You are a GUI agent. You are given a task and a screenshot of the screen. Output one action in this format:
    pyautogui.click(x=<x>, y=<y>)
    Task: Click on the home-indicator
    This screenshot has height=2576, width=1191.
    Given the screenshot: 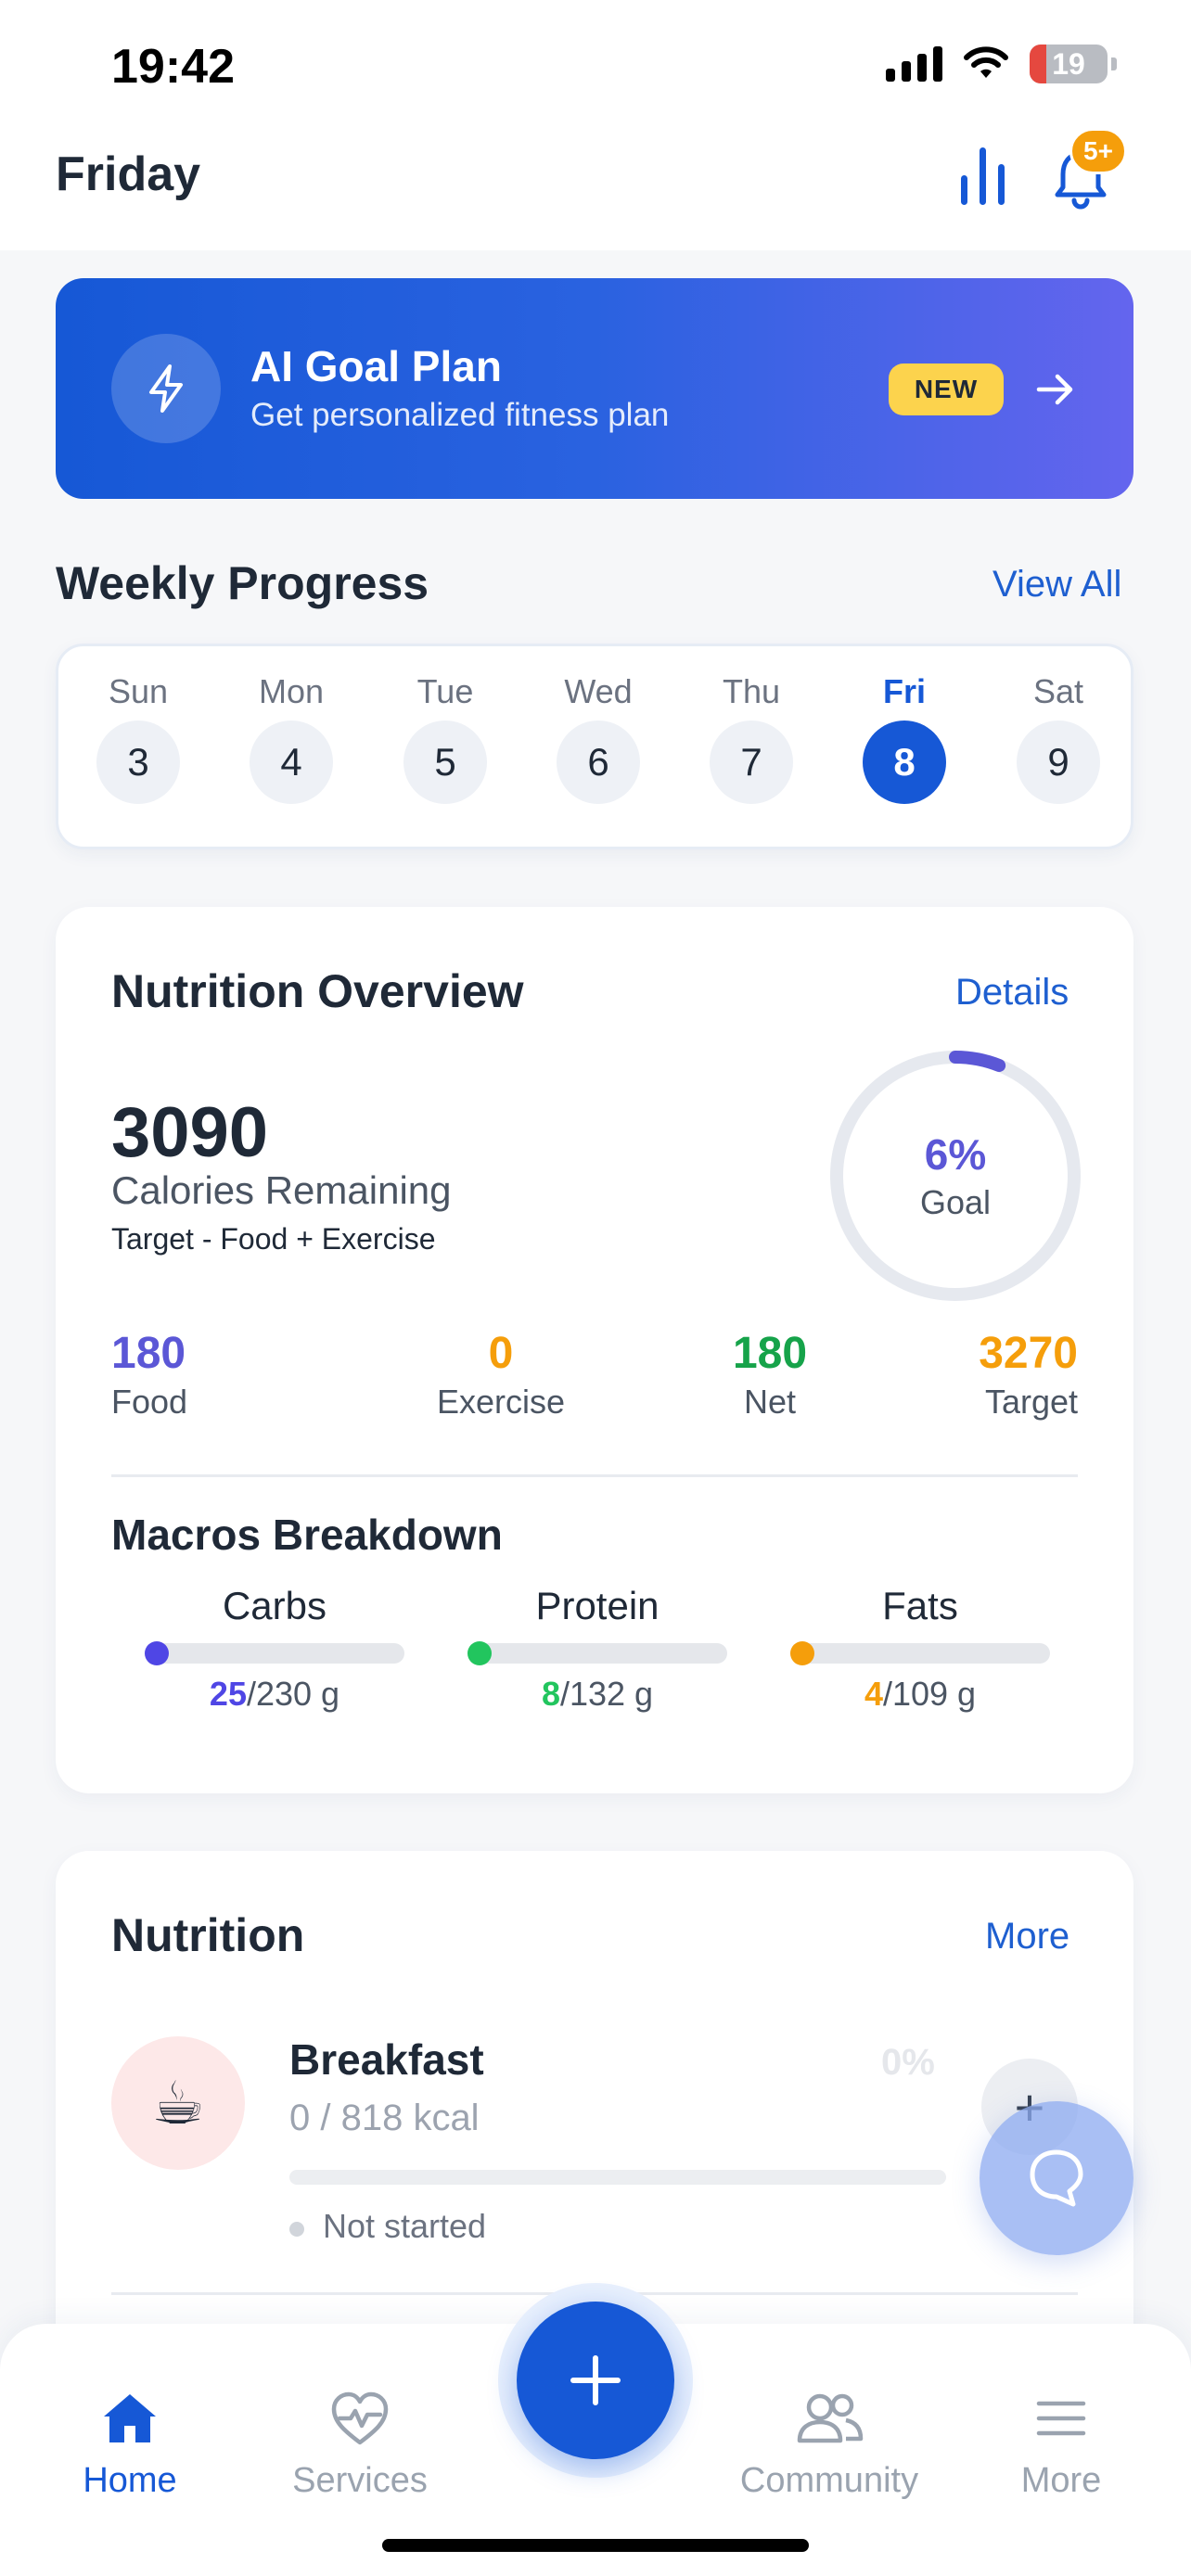 What is the action you would take?
    pyautogui.click(x=595, y=2545)
    